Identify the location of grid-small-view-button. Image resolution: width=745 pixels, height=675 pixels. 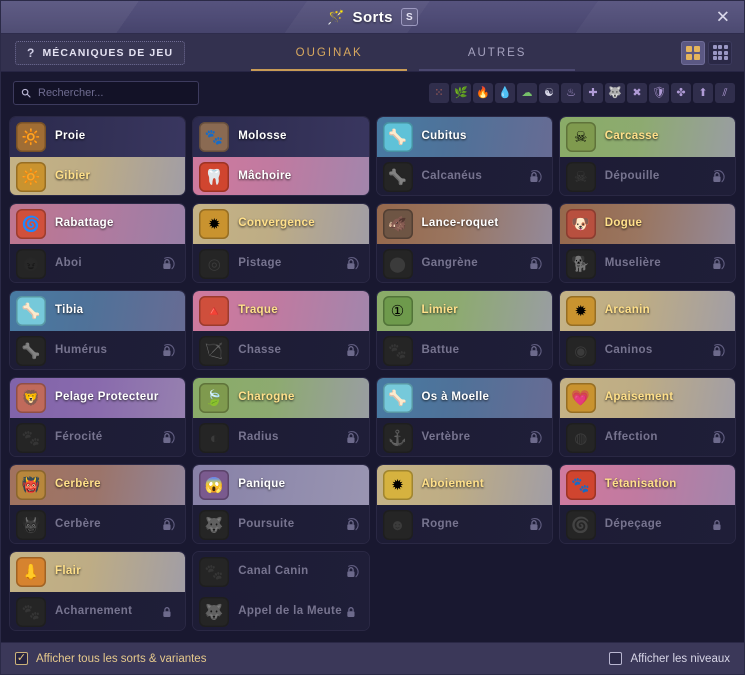
(720, 52).